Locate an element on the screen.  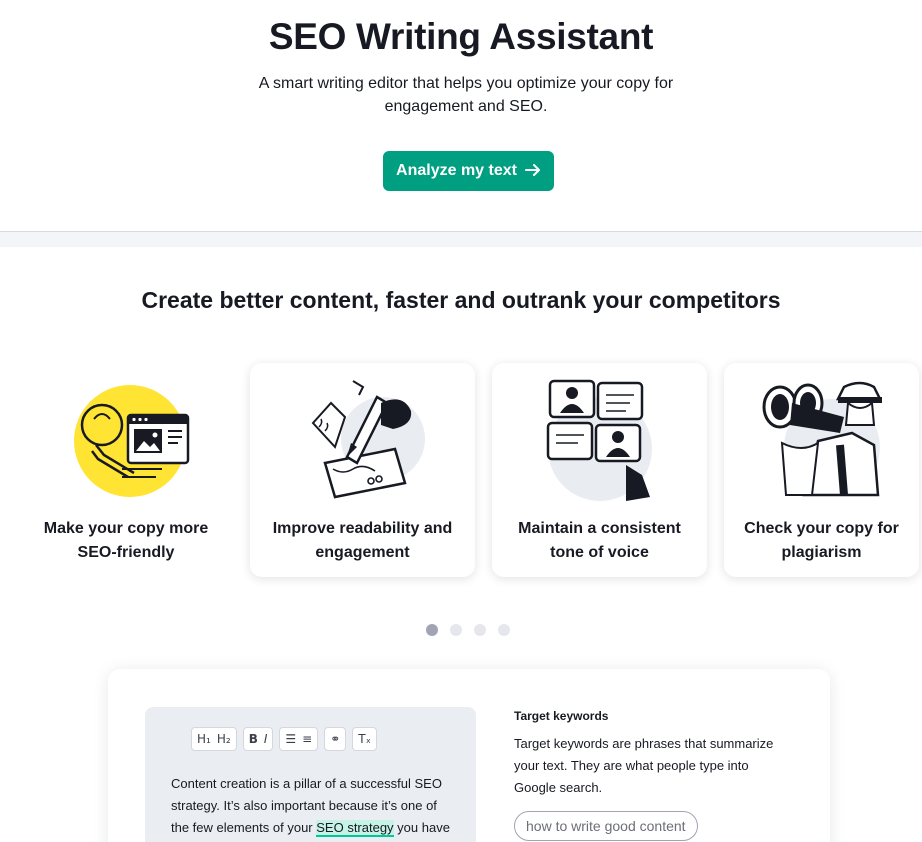
ordered-list-icon: ☰ is located at coordinates (290, 739).